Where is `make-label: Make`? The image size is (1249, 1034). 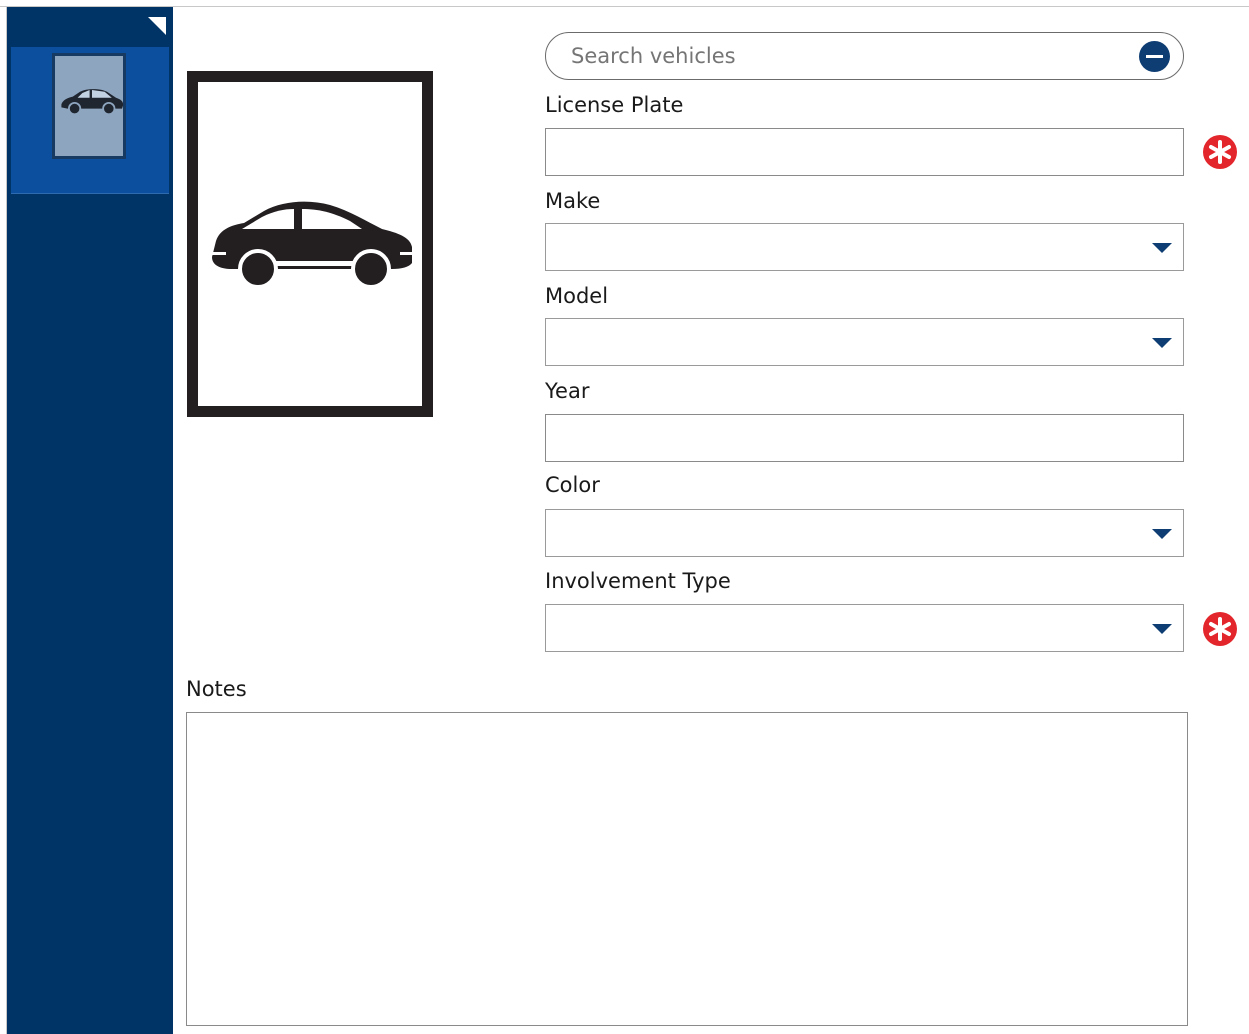 make-label: Make is located at coordinates (573, 201).